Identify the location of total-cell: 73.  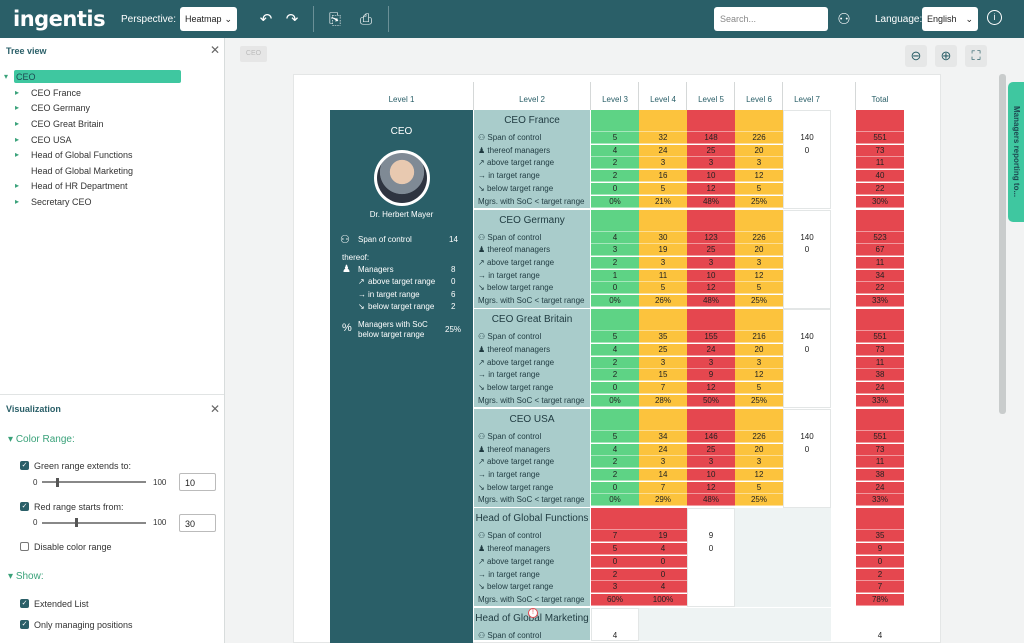
(880, 150).